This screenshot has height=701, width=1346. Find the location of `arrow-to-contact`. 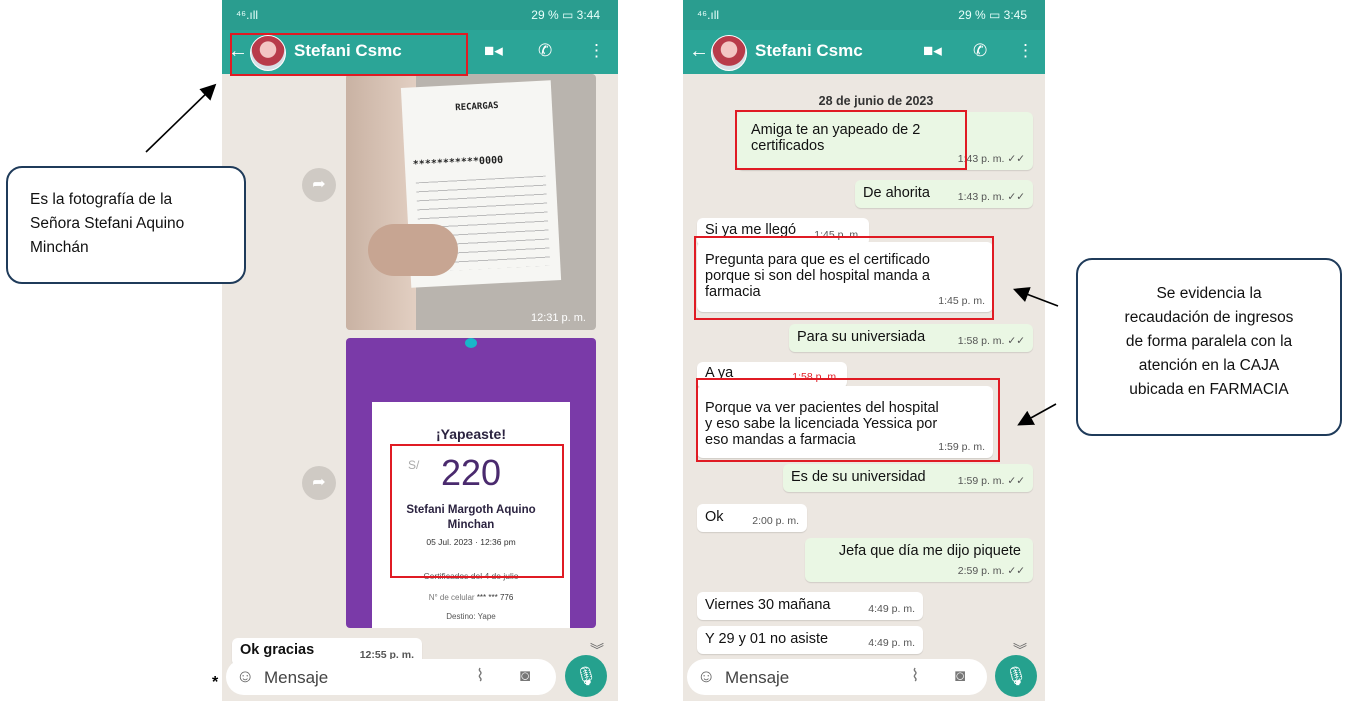

arrow-to-contact is located at coordinates (181, 118).